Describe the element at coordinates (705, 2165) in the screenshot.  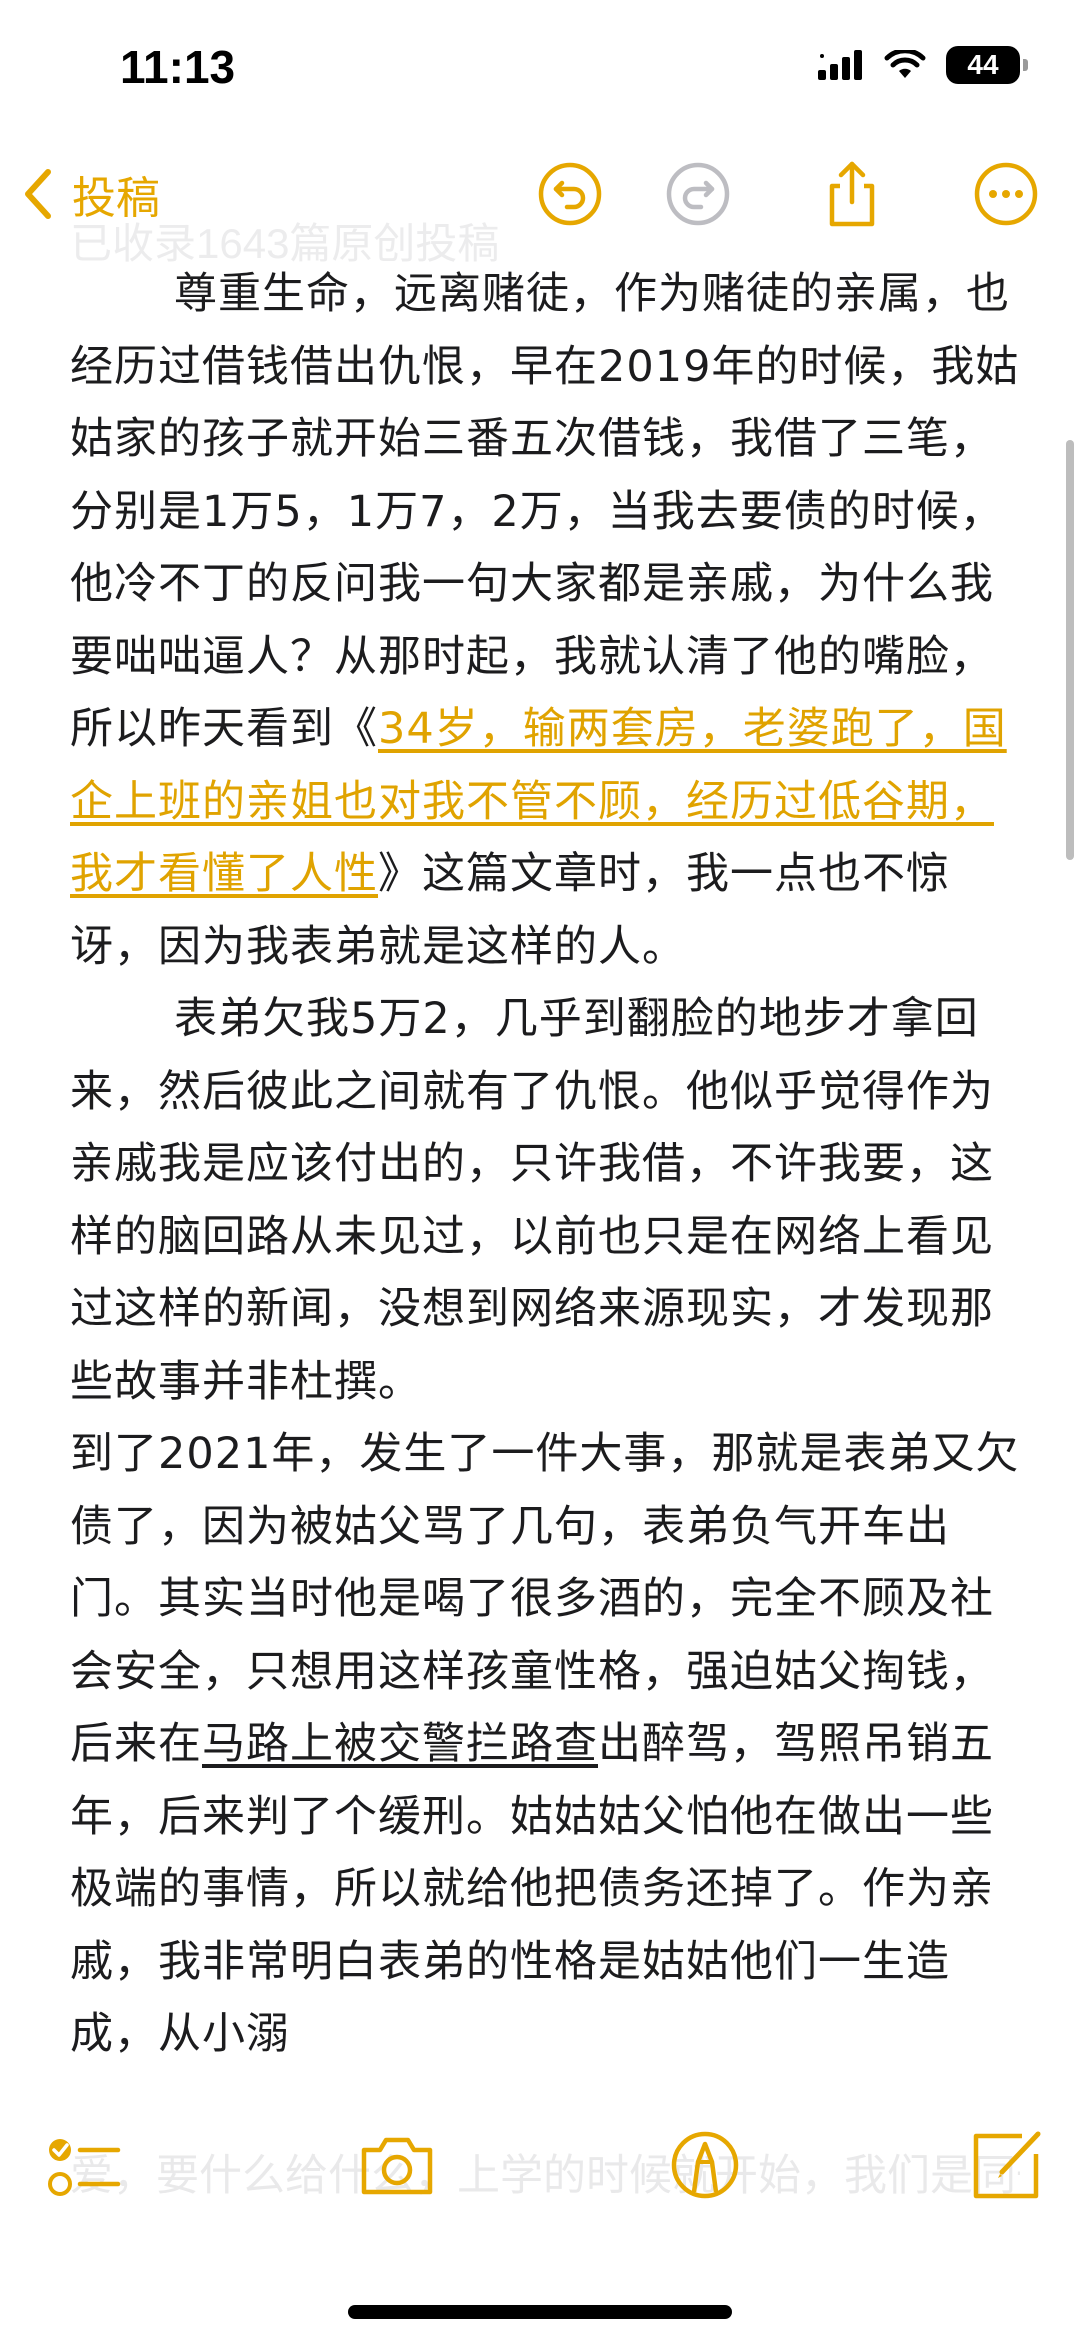
I see `markup-pen-icon` at that location.